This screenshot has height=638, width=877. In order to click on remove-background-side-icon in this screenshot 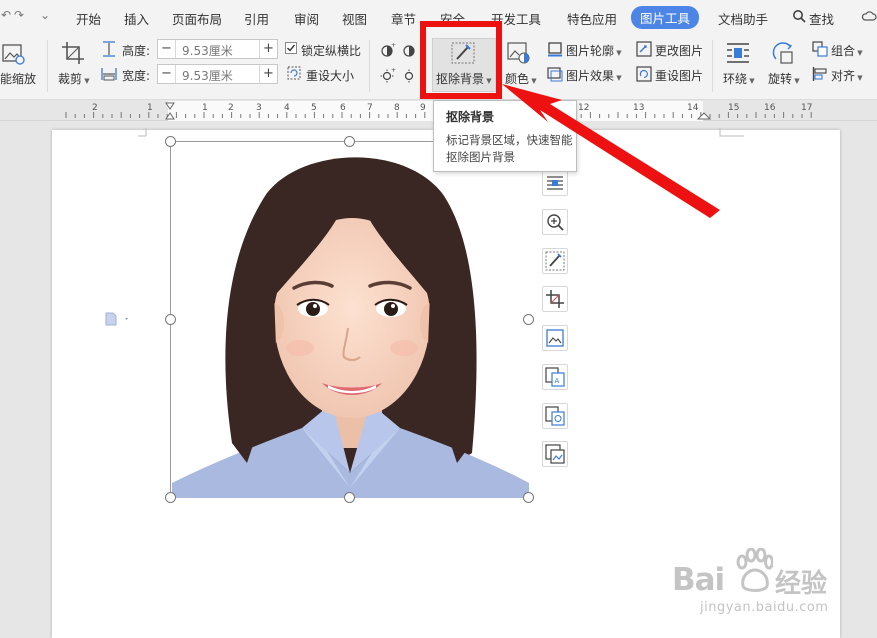, I will do `click(555, 261)`.